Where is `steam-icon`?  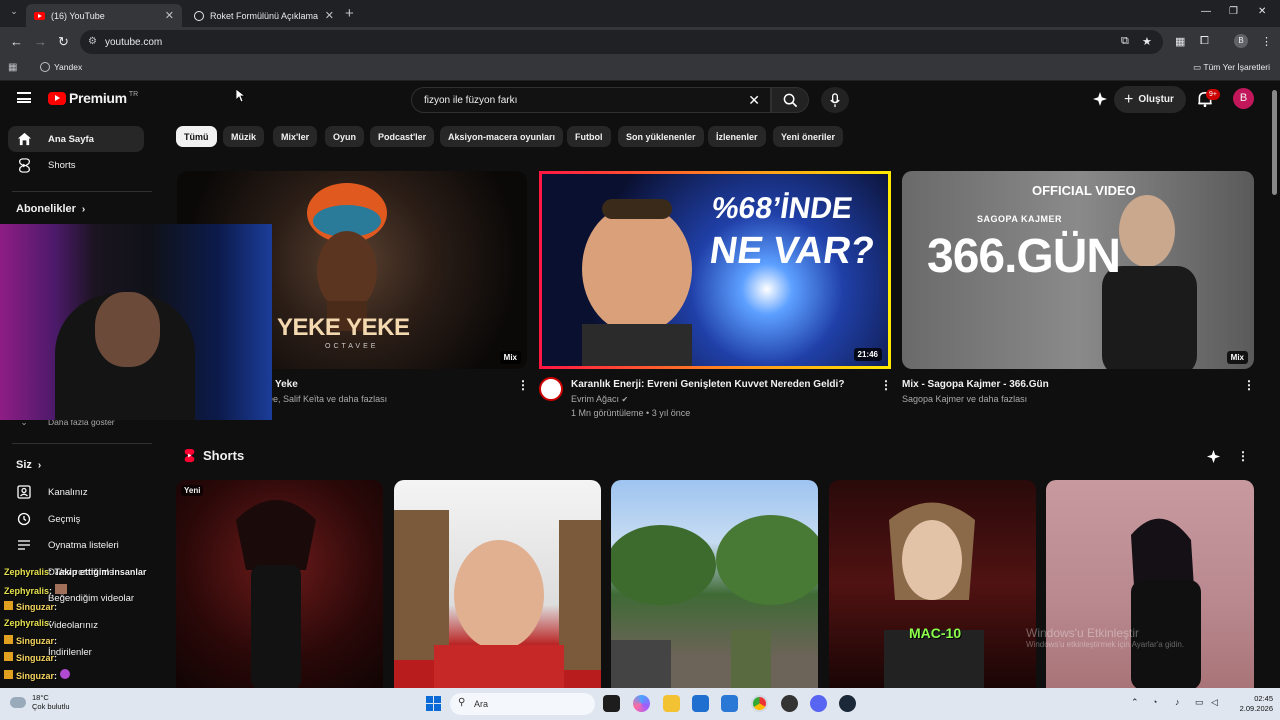 steam-icon is located at coordinates (847, 703).